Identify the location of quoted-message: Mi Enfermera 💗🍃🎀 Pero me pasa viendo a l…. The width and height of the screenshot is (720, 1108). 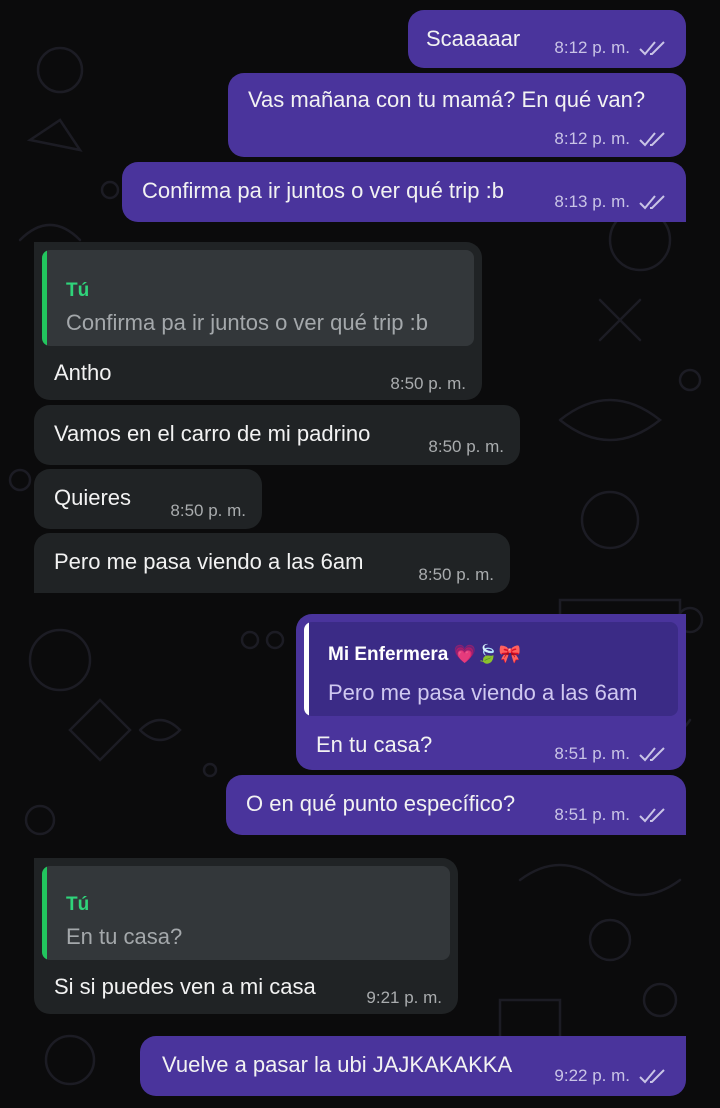
(491, 669).